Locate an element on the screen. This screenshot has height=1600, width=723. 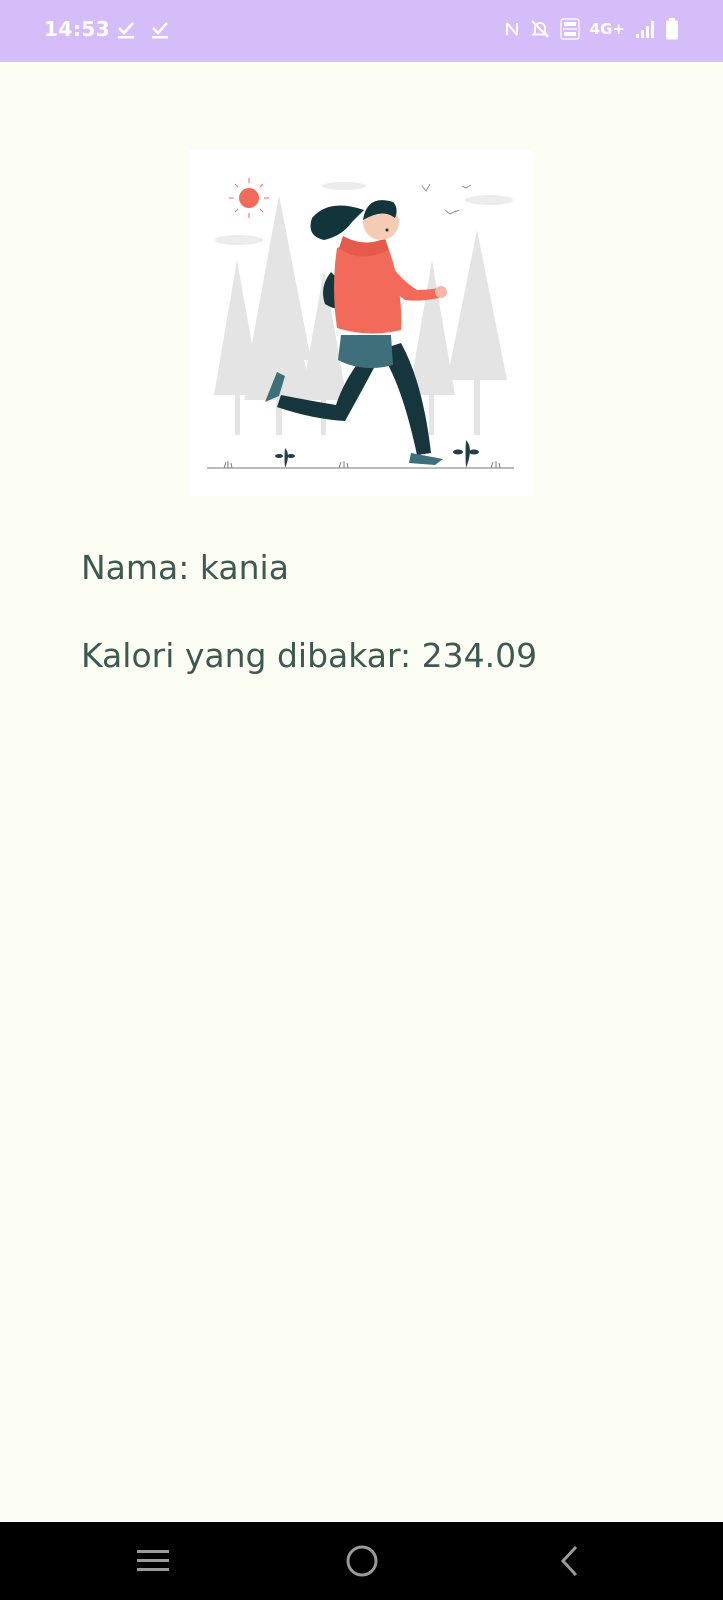
network-type: 4G+ is located at coordinates (607, 29).